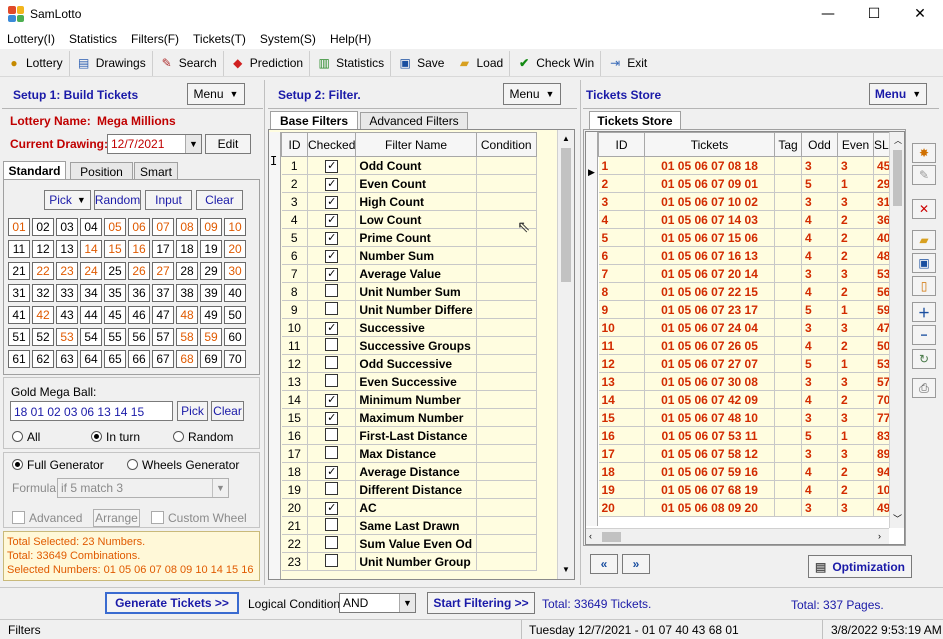 The width and height of the screenshot is (943, 639). What do you see at coordinates (565, 354) in the screenshot?
I see `filters-scrollbar: ▲ ▼` at bounding box center [565, 354].